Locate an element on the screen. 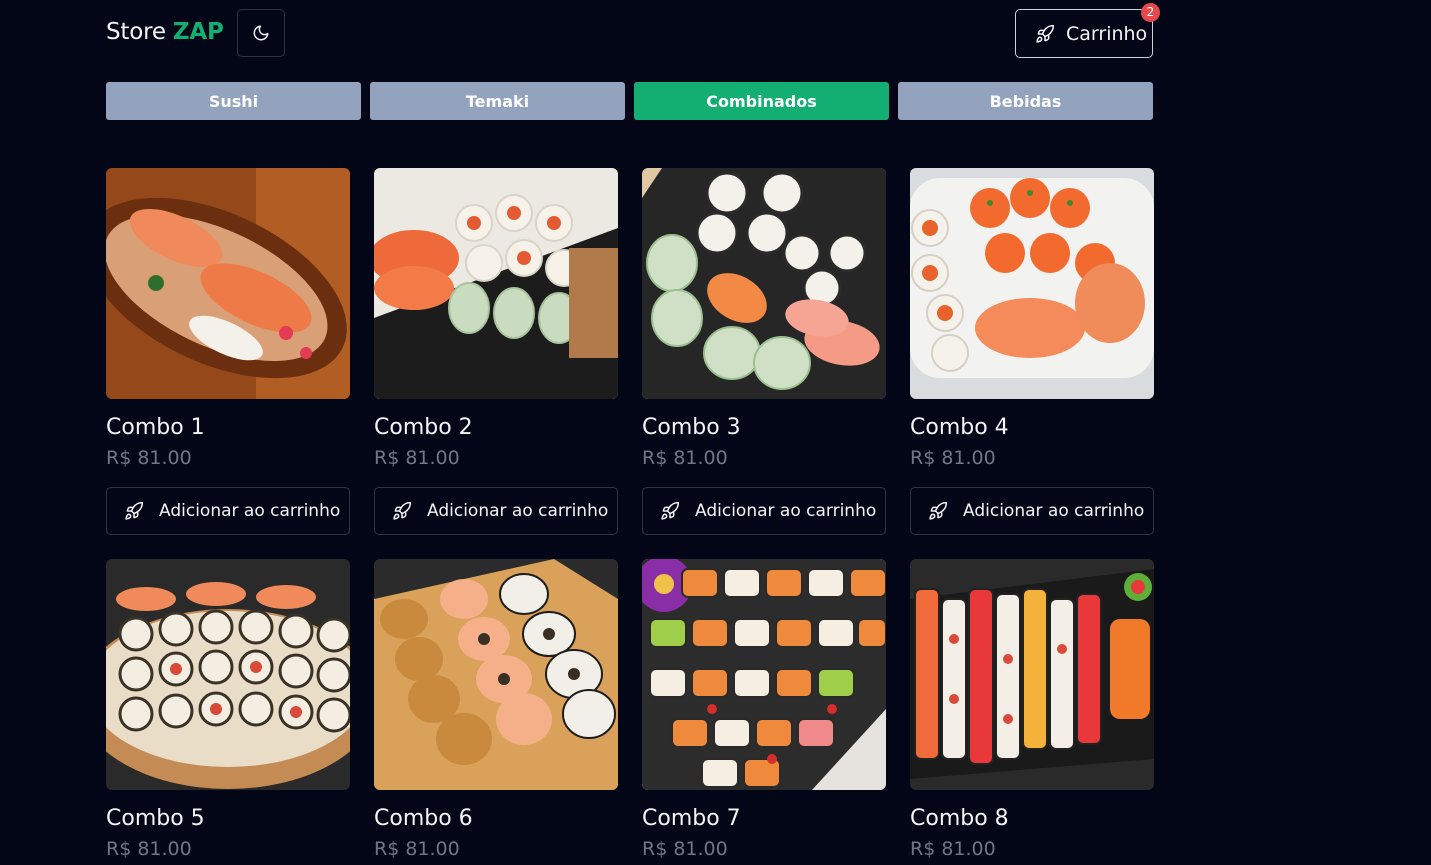 The height and width of the screenshot is (865, 1431). product-card: Combo 8 R$ 81.00 is located at coordinates (1032, 711).